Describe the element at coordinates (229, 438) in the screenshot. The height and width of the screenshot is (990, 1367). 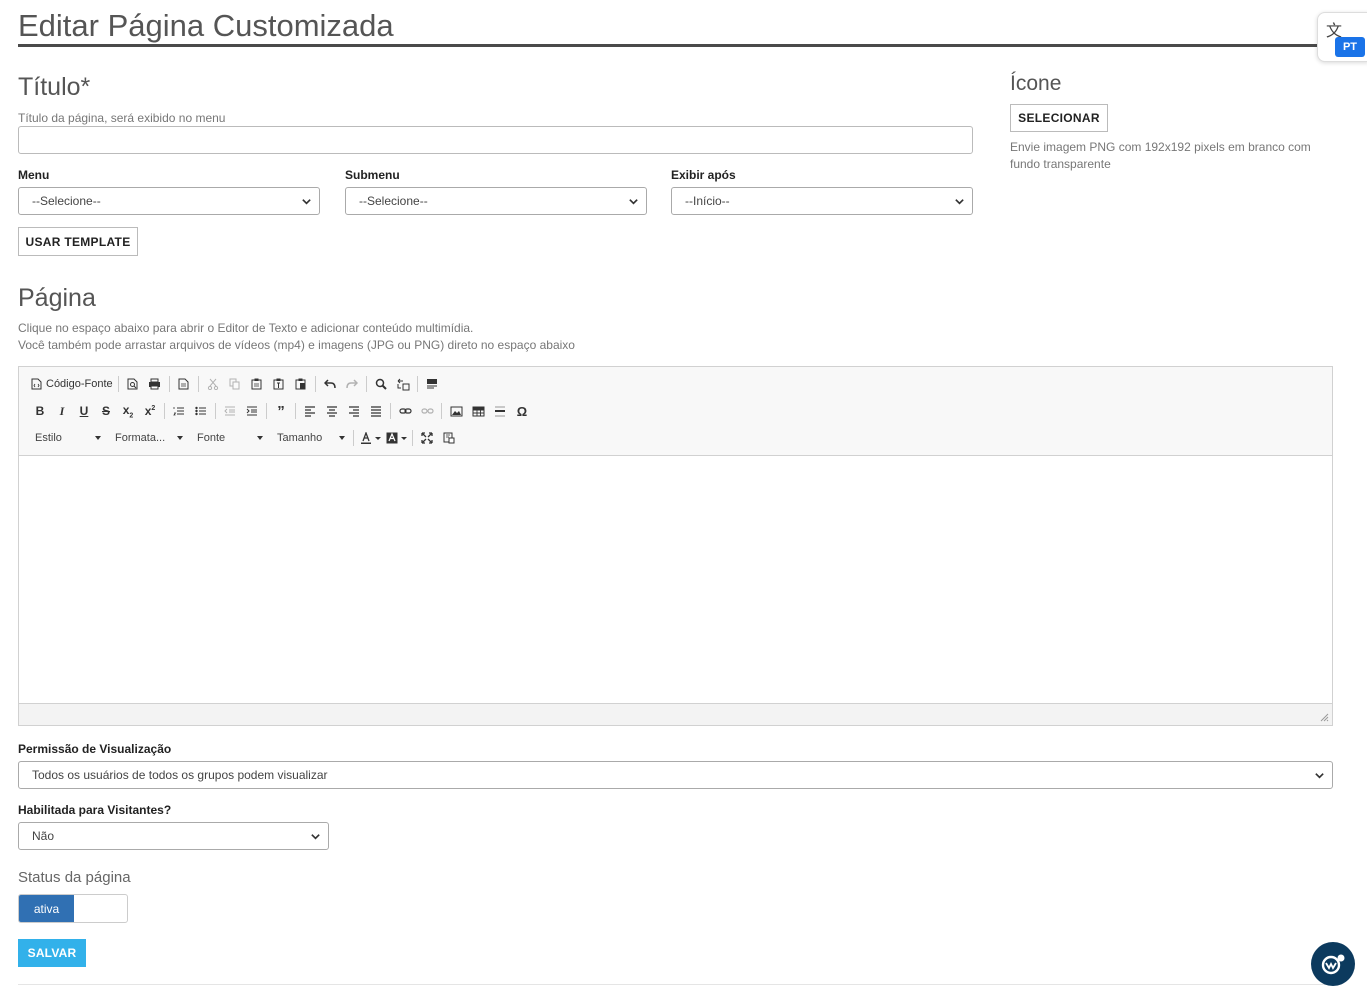
I see `font-combo: Fonte` at that location.